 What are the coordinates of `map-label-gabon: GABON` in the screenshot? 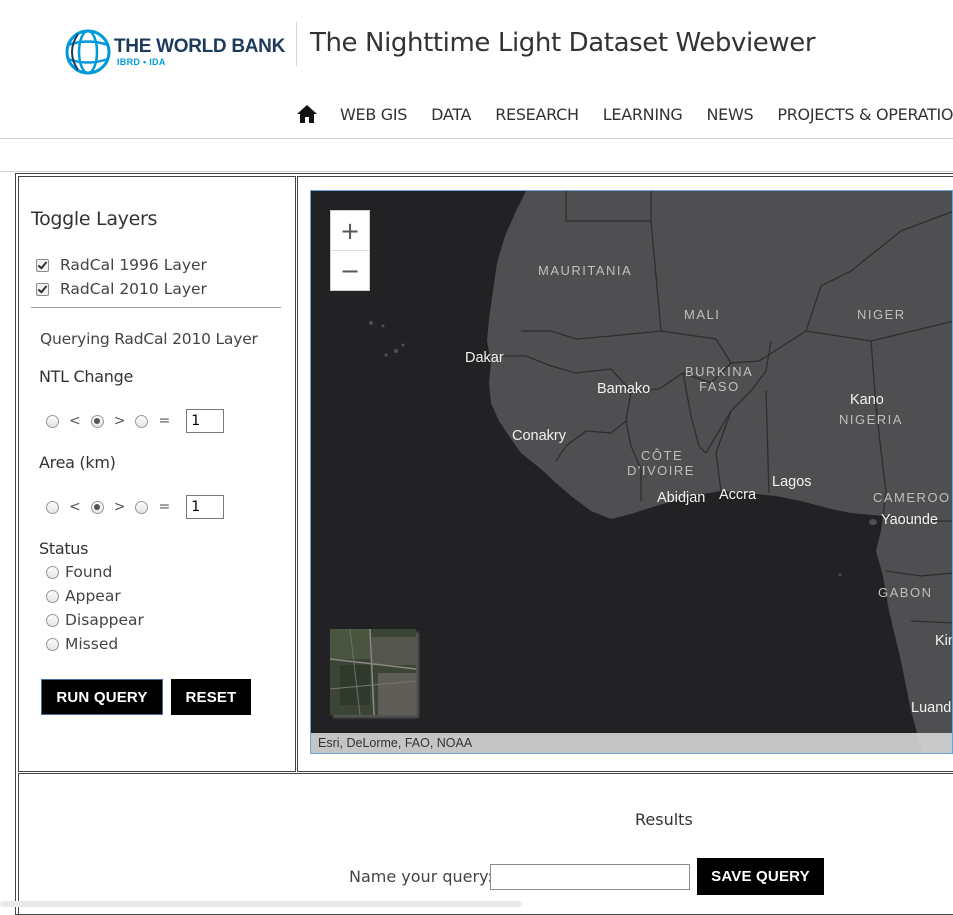 It's located at (905, 592).